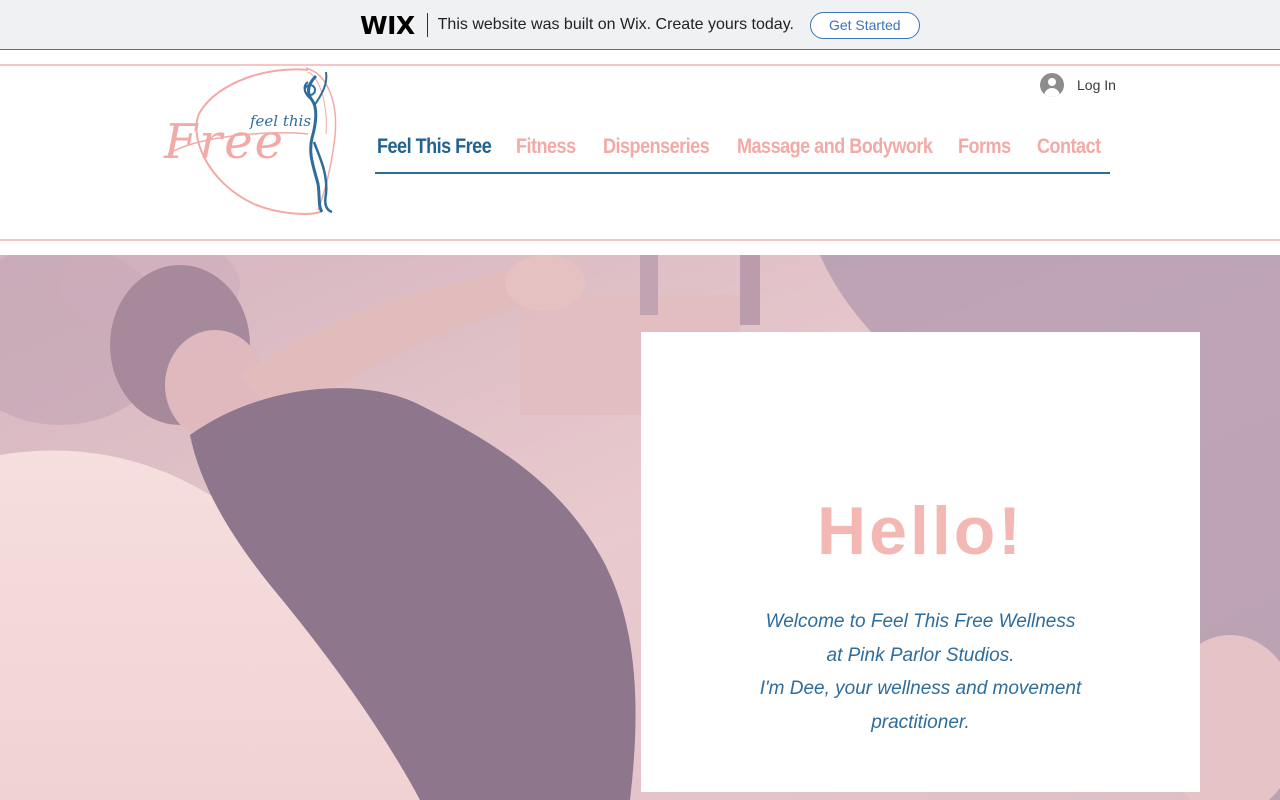 This screenshot has height=800, width=1280. What do you see at coordinates (984, 147) in the screenshot?
I see `nav-item-forms: Forms` at bounding box center [984, 147].